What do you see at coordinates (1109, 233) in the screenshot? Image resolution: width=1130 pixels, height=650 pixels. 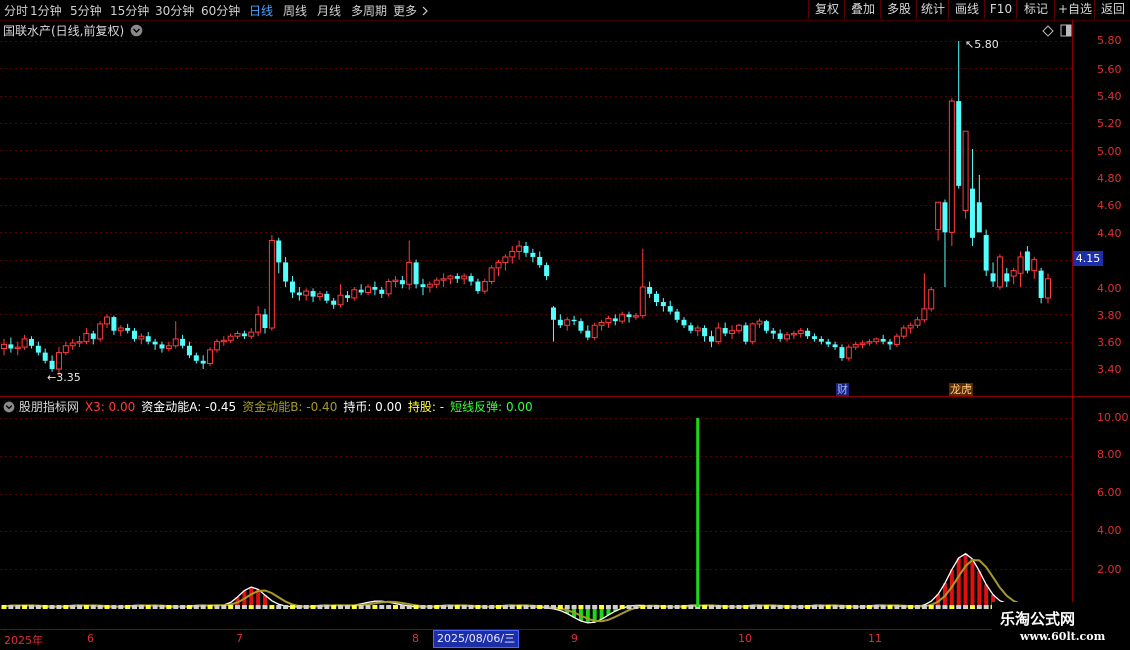 I see `price-tick: 4.40` at bounding box center [1109, 233].